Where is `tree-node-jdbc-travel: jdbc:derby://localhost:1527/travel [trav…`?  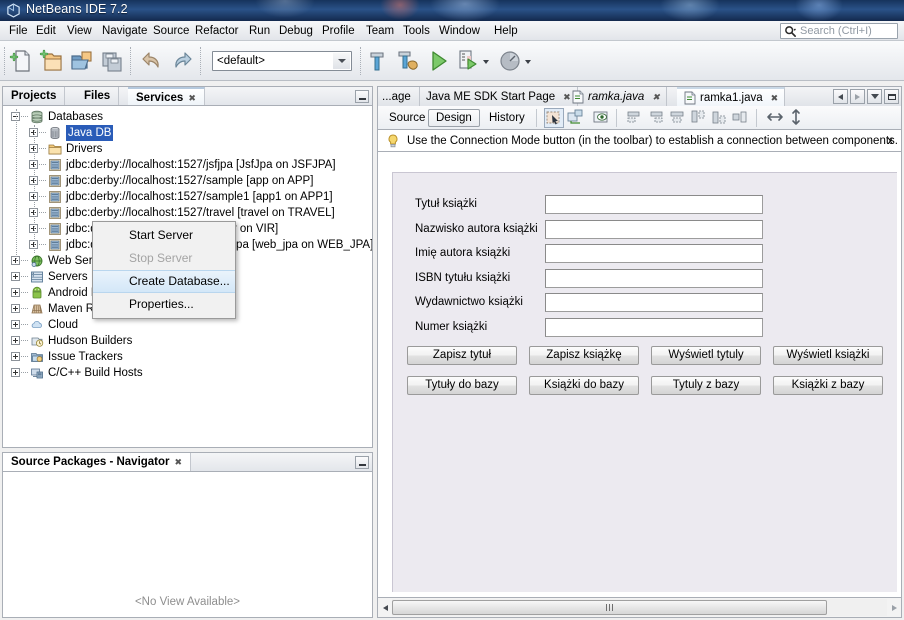
tree-node-jdbc-travel: jdbc:derby://localhost:1527/travel [trav… is located at coordinates (187, 213).